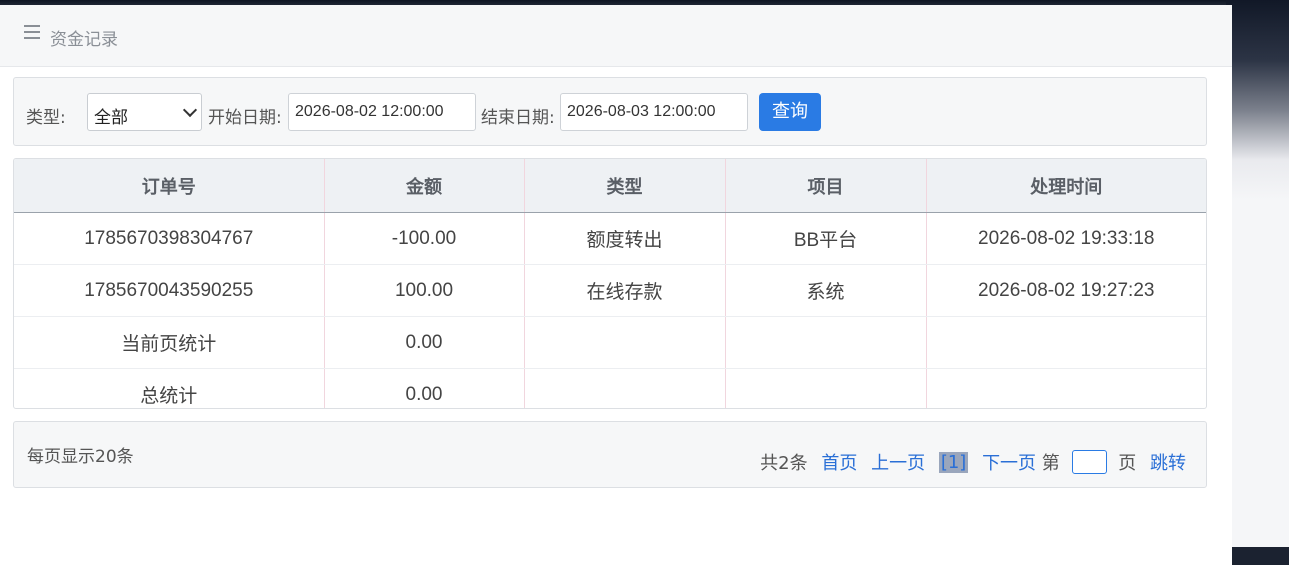 Image resolution: width=1289 pixels, height=565 pixels. I want to click on panel-header: 资金记录, so click(616, 36).